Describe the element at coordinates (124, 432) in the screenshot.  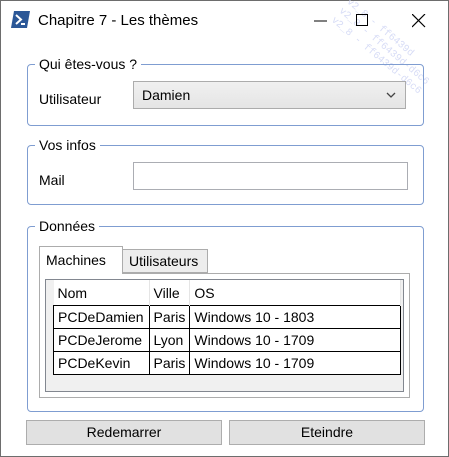
I see `restart-button: Redemarrer` at that location.